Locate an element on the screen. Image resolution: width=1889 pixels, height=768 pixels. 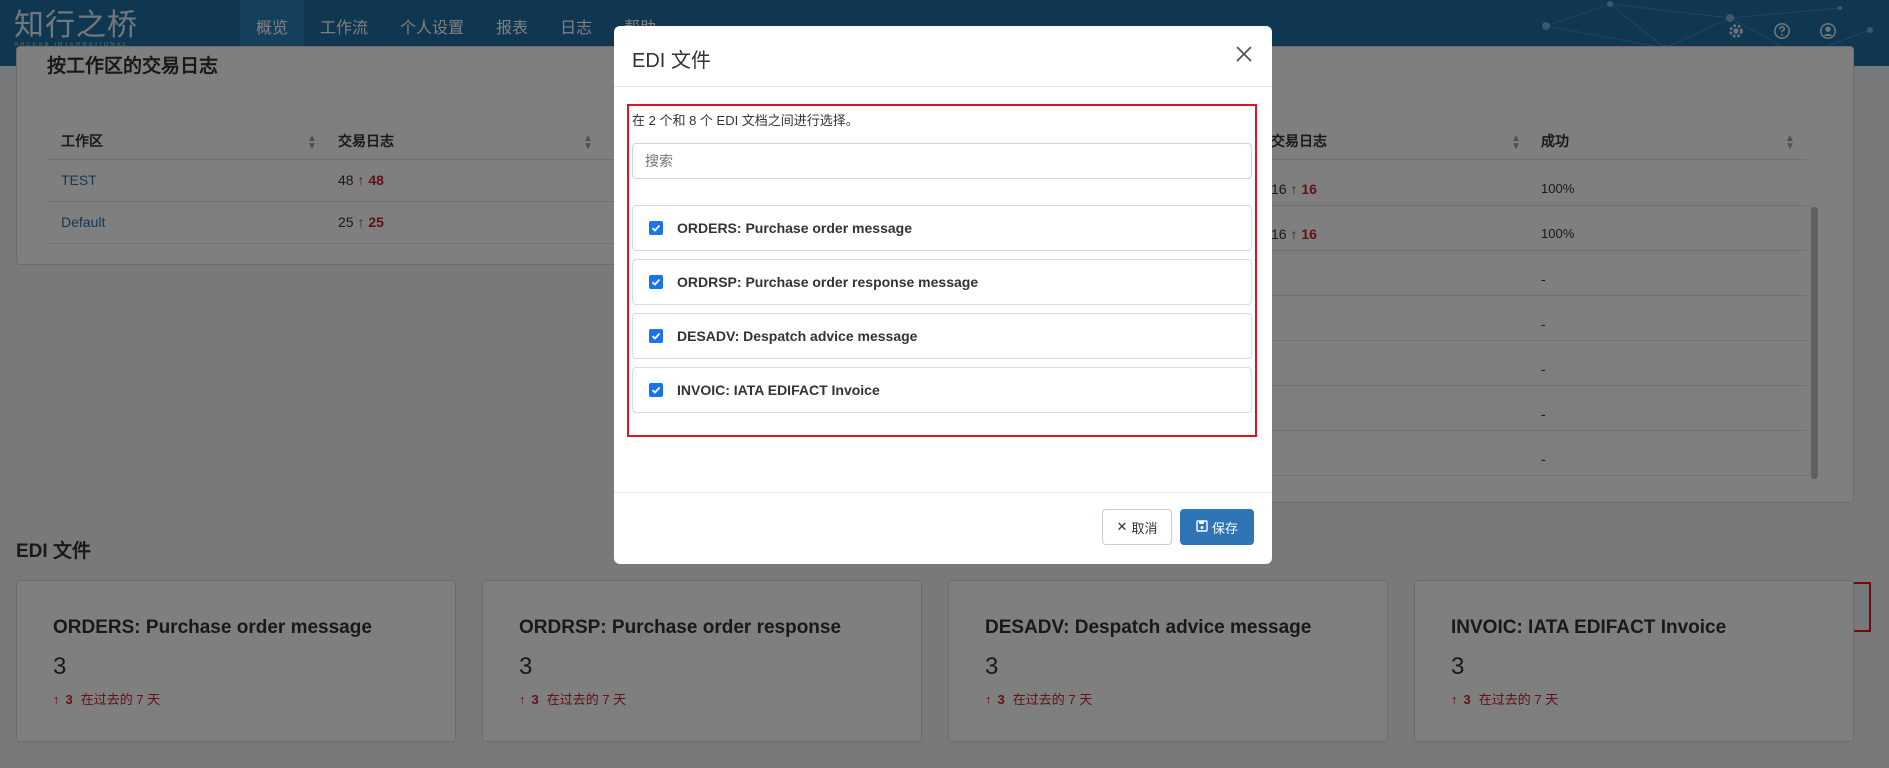
cancel-button: ✕ 取消 is located at coordinates (1137, 527).